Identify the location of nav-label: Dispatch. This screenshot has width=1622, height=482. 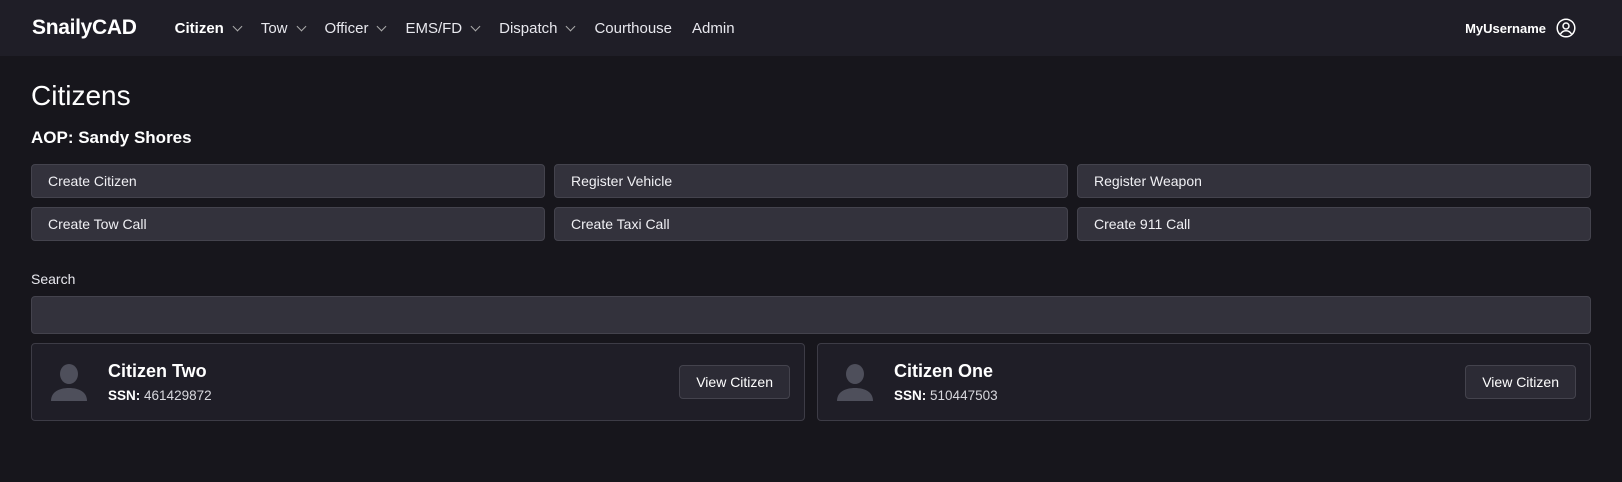
(528, 28).